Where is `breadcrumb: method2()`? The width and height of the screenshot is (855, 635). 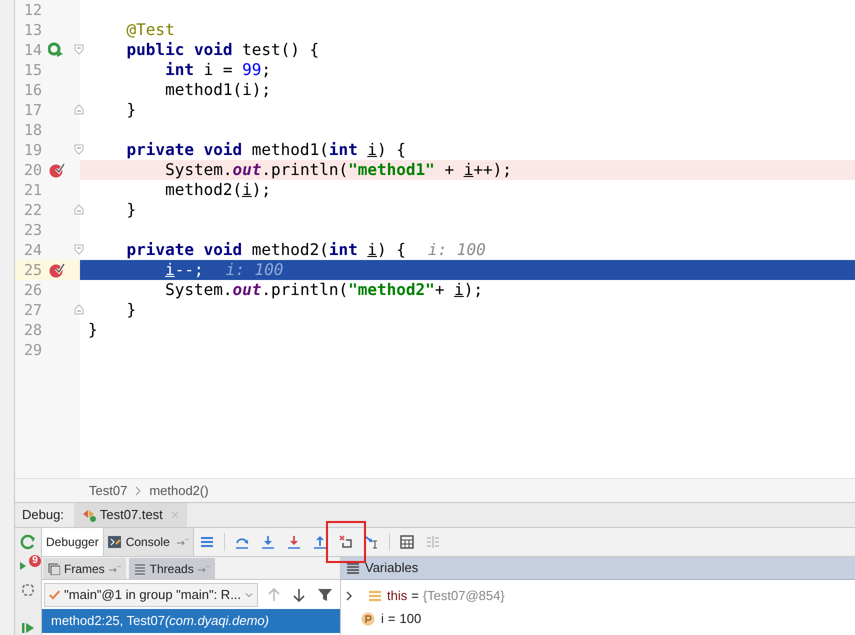 breadcrumb: method2() is located at coordinates (179, 490).